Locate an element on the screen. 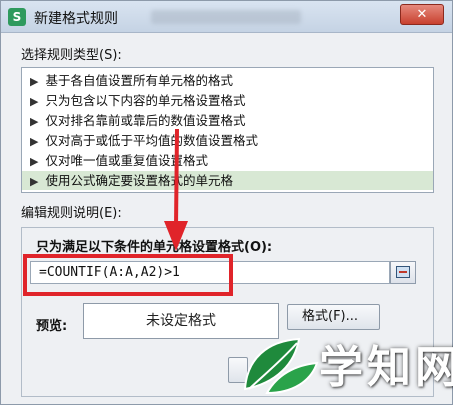  rule-item-label: 基于各自值设置所有单元格的格式 is located at coordinates (139, 80).